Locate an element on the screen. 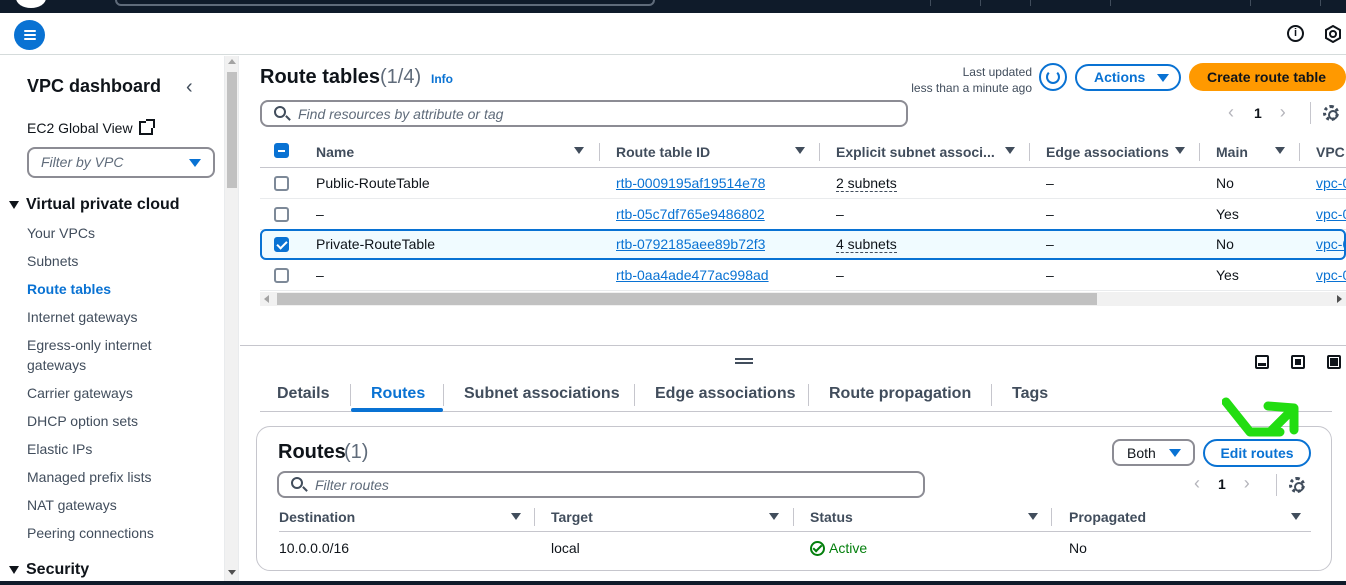  collapse-chevron-icon: ‹ is located at coordinates (189, 87).